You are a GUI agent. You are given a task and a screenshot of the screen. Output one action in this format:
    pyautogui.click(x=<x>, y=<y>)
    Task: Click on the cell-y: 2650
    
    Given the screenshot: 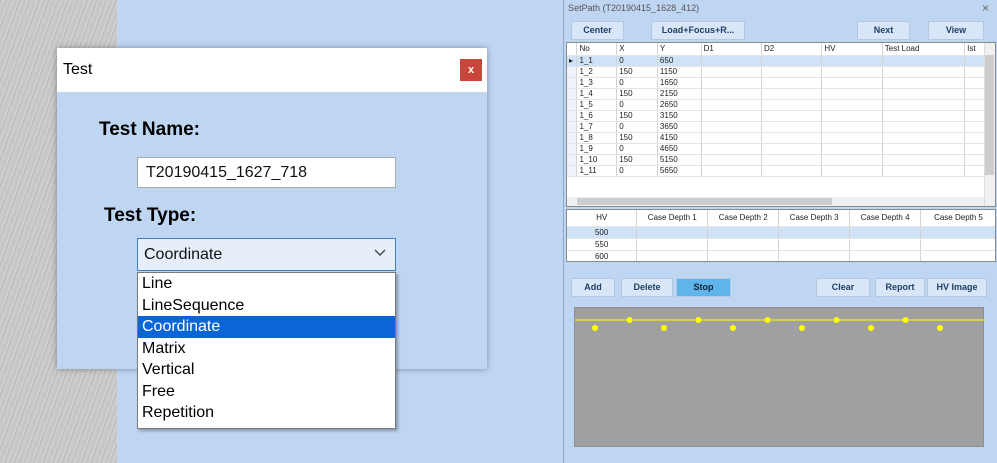 What is the action you would take?
    pyautogui.click(x=679, y=105)
    